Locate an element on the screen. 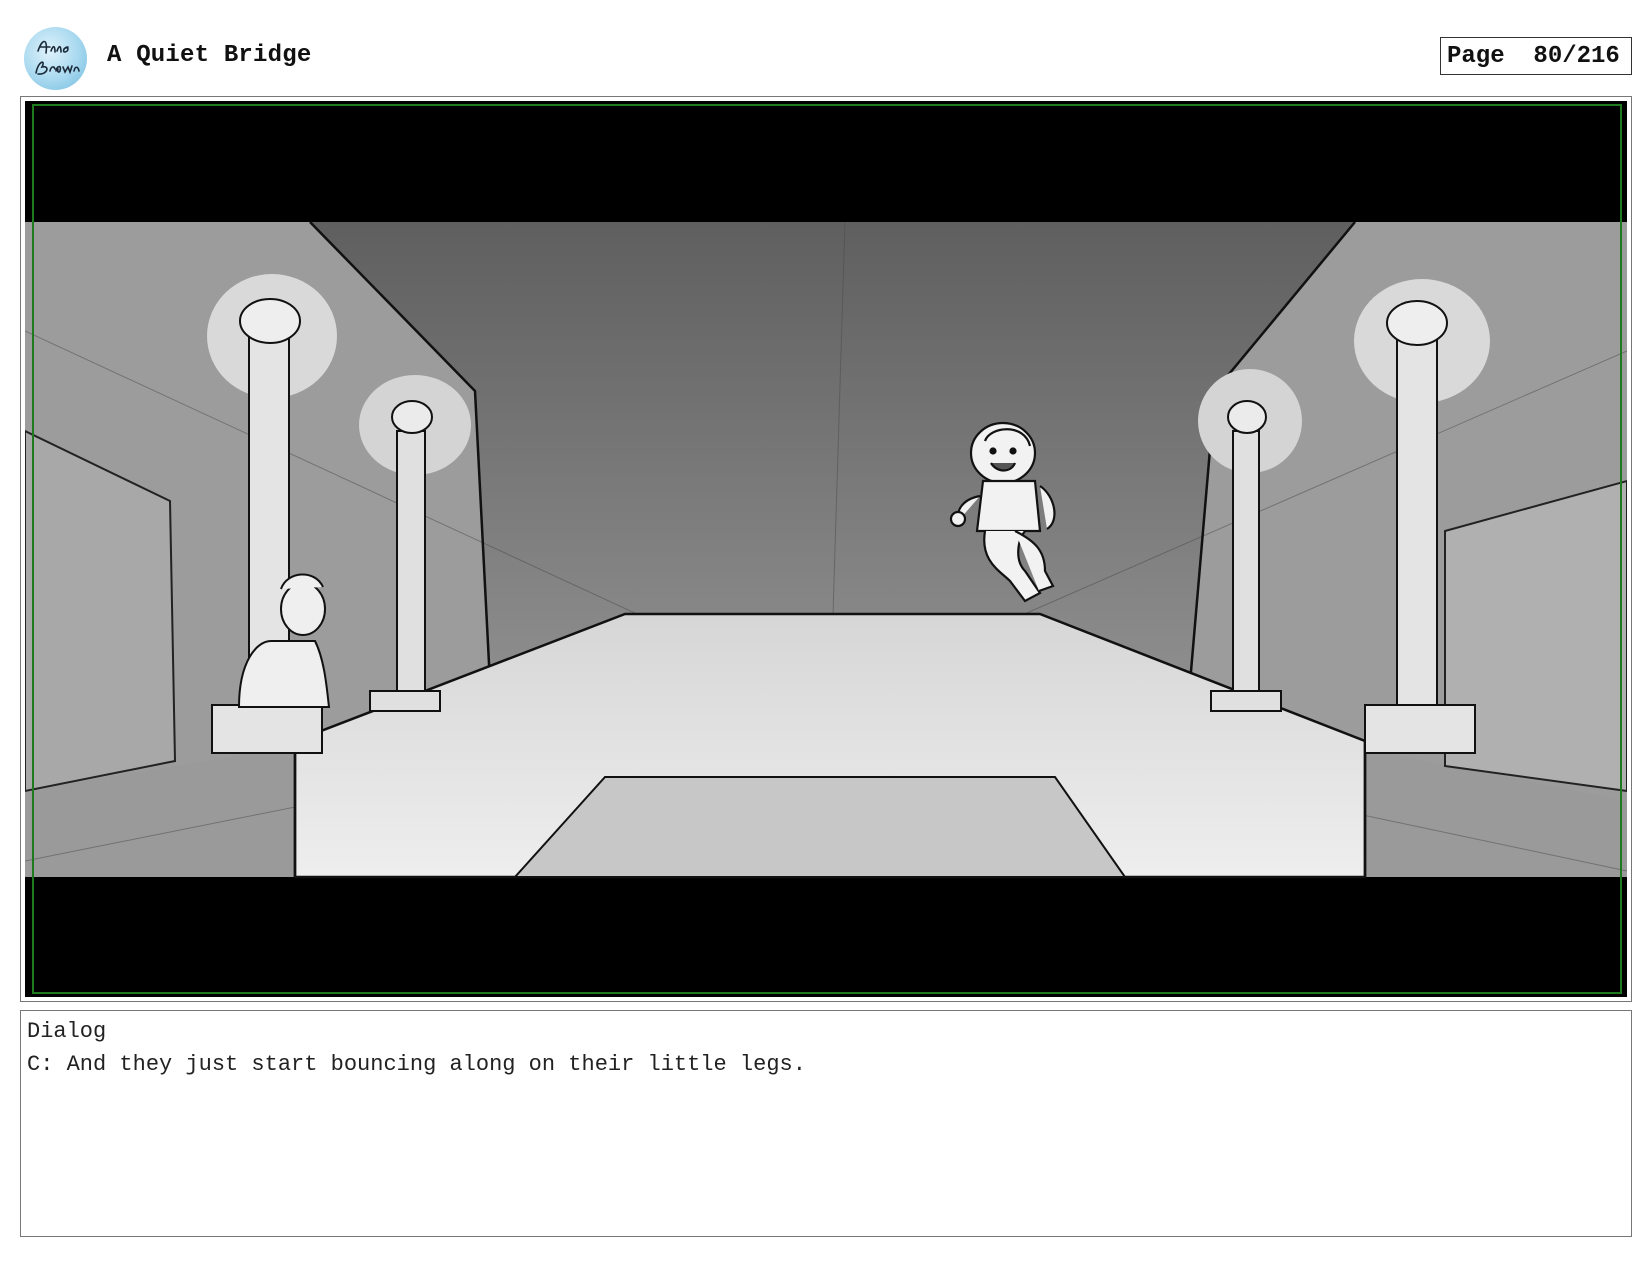  signature-icon is located at coordinates (57, 57).